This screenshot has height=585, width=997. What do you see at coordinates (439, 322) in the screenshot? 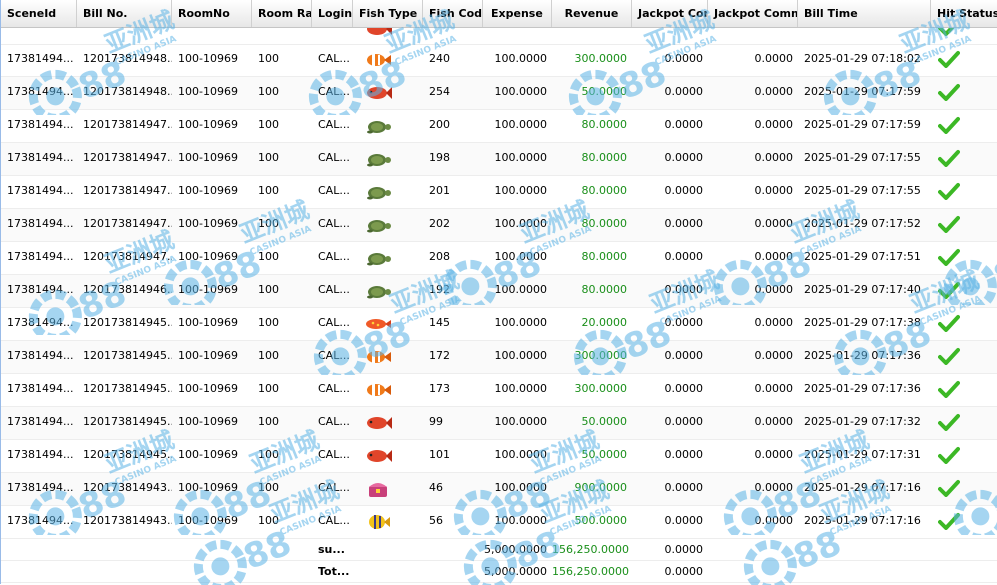
I see `cell-fish-code: 145` at bounding box center [439, 322].